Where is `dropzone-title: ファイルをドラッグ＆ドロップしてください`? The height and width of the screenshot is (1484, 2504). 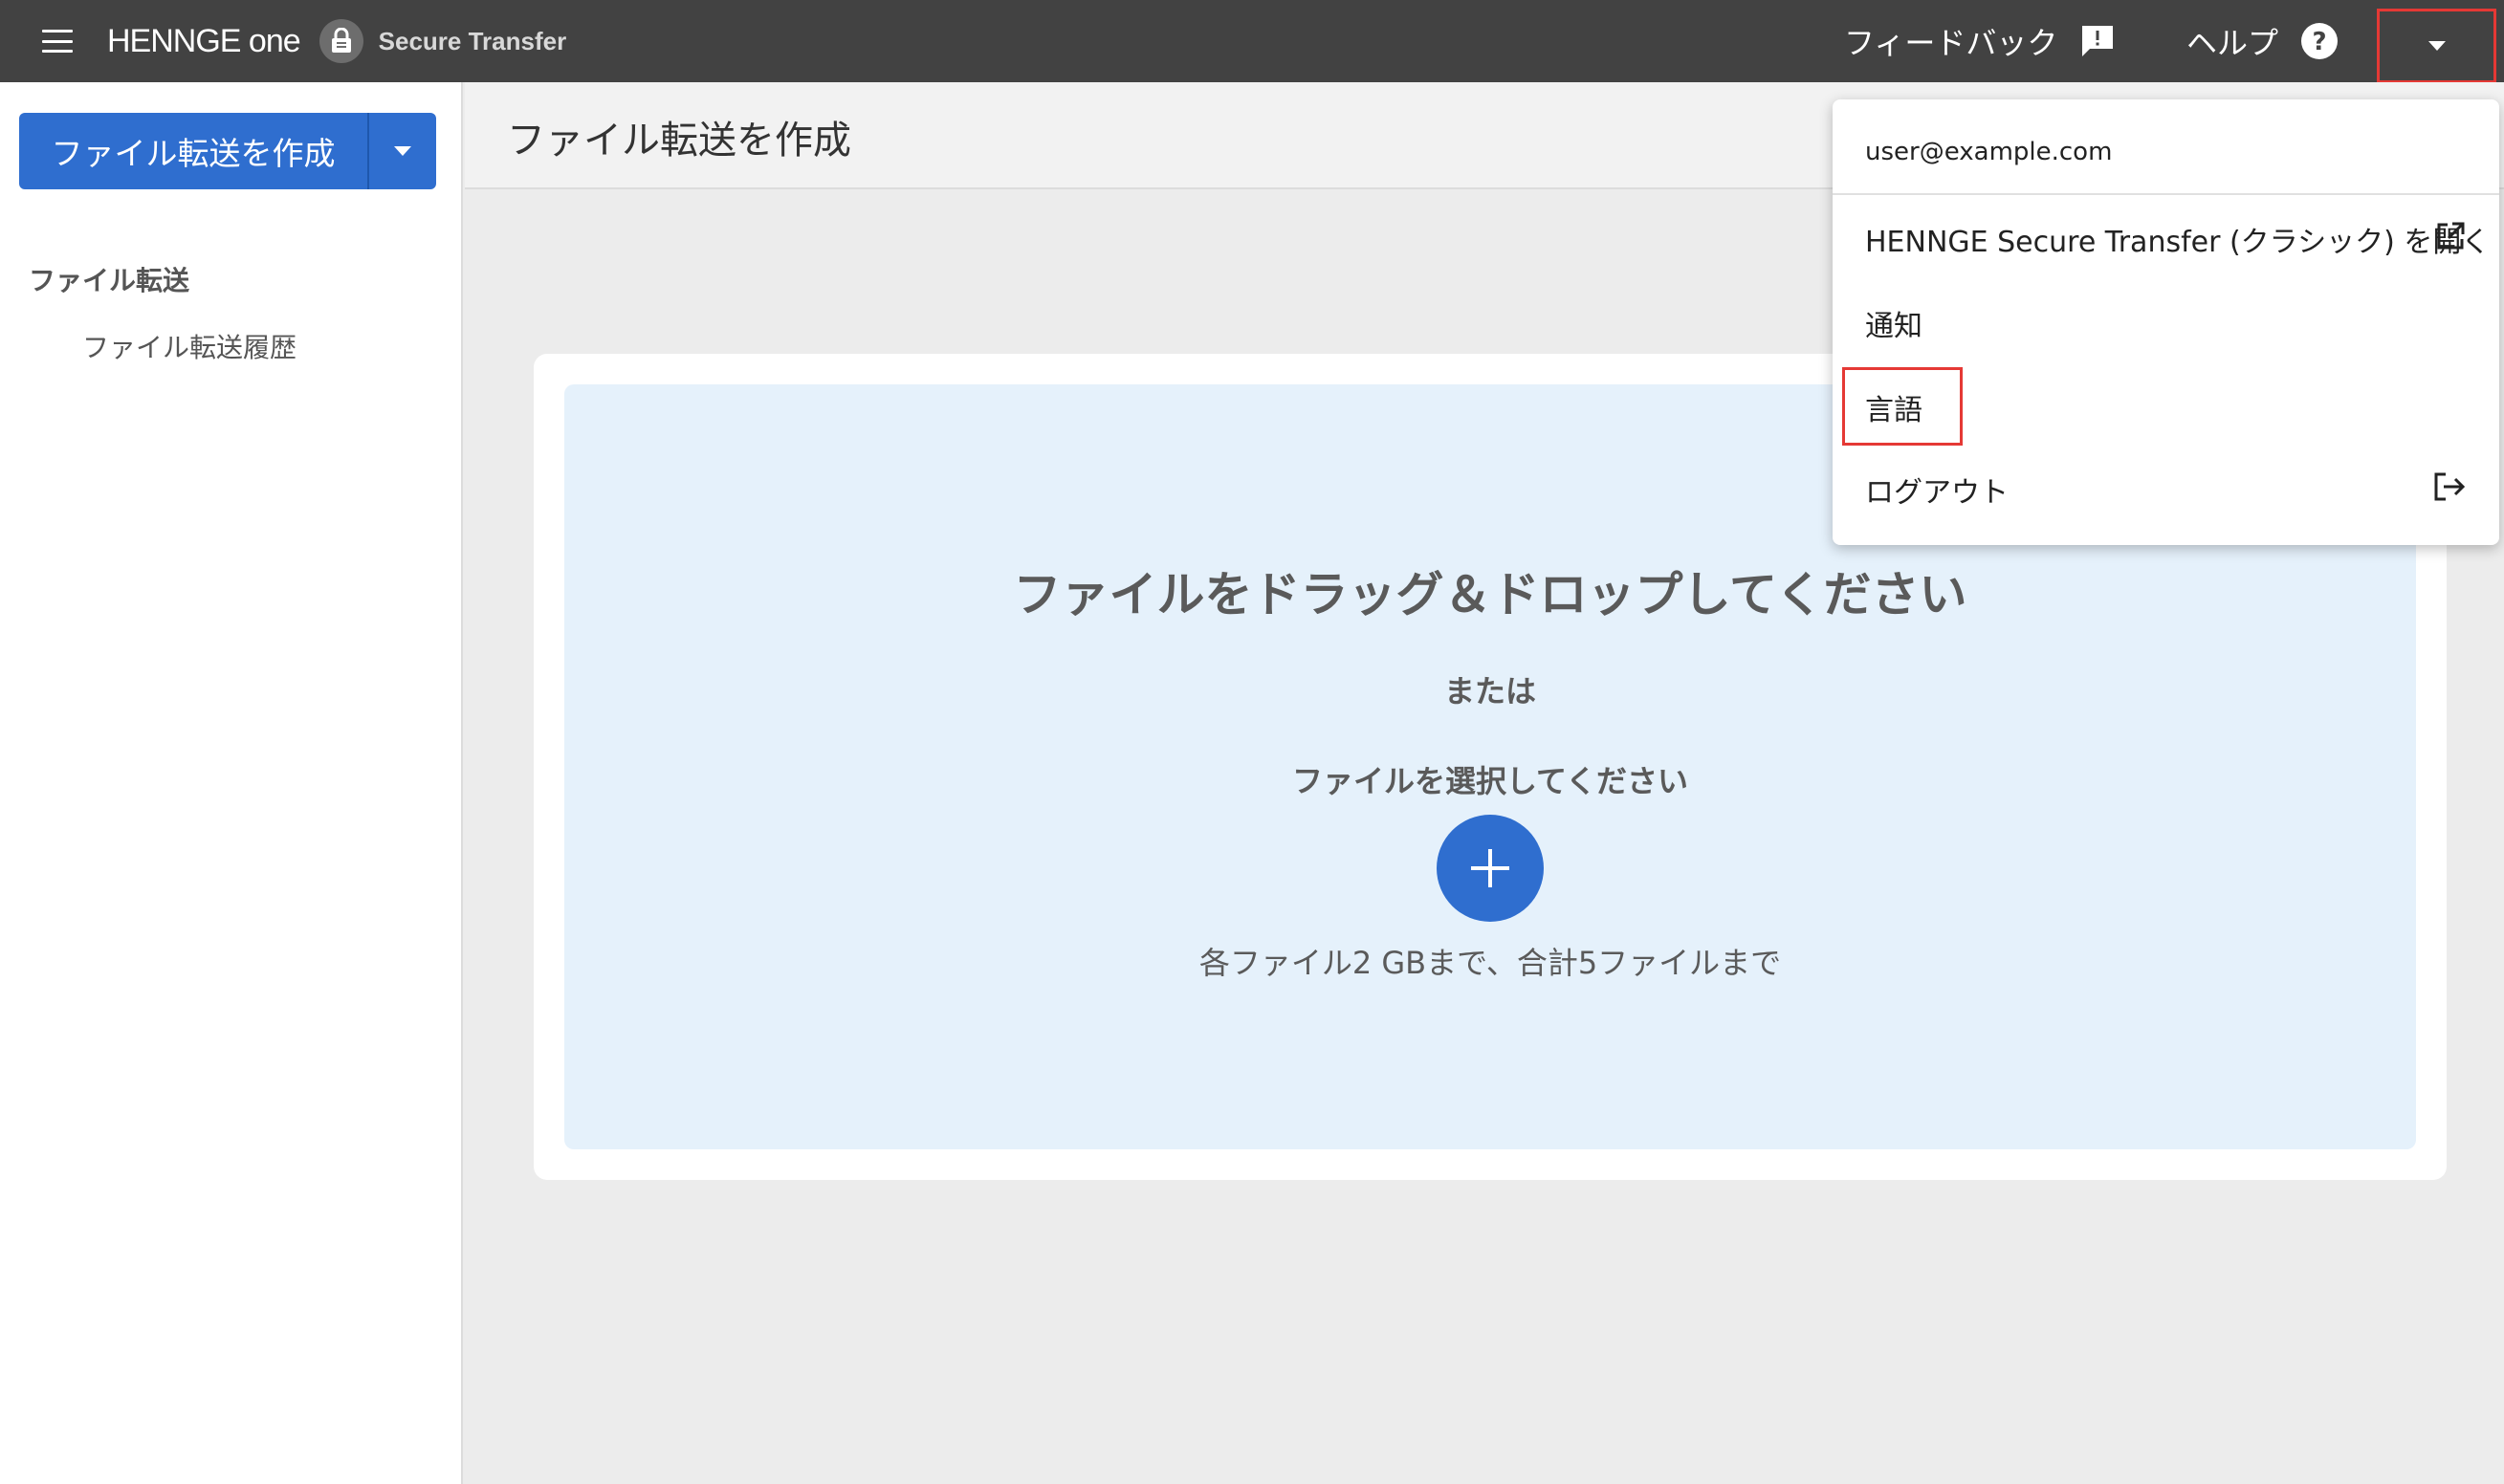 dropzone-title: ファイルをドラッグ＆ドロップしてください is located at coordinates (1490, 595).